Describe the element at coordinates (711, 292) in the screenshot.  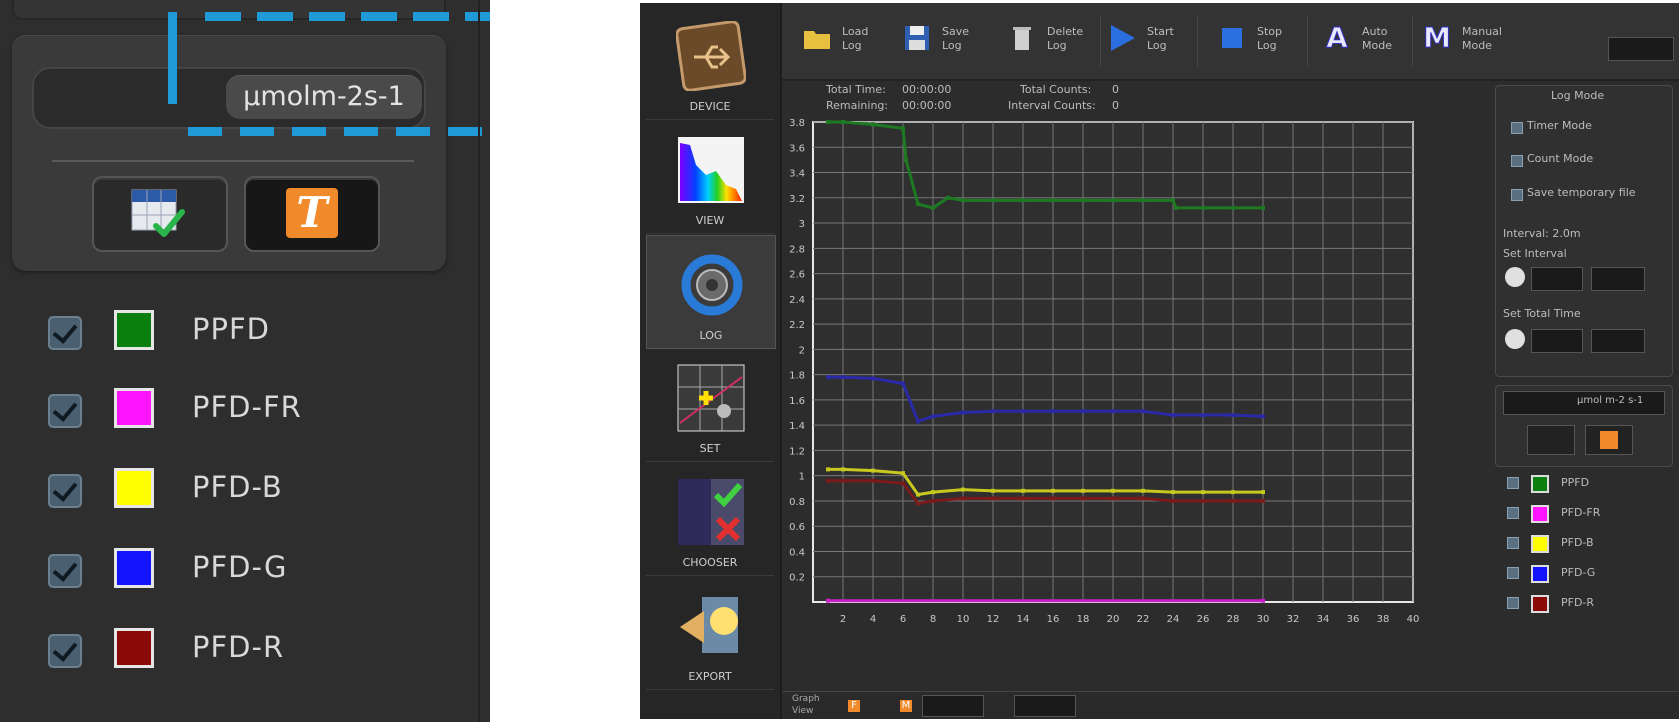
I see `nav-log: LOG` at that location.